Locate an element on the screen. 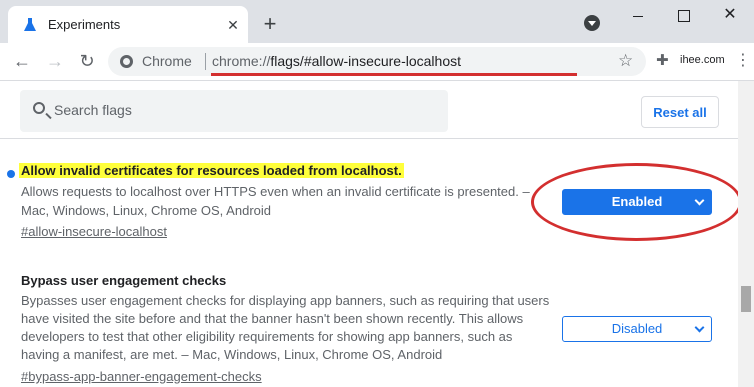 This screenshot has height=387, width=754. menu-icon: ⋮ is located at coordinates (743, 61).